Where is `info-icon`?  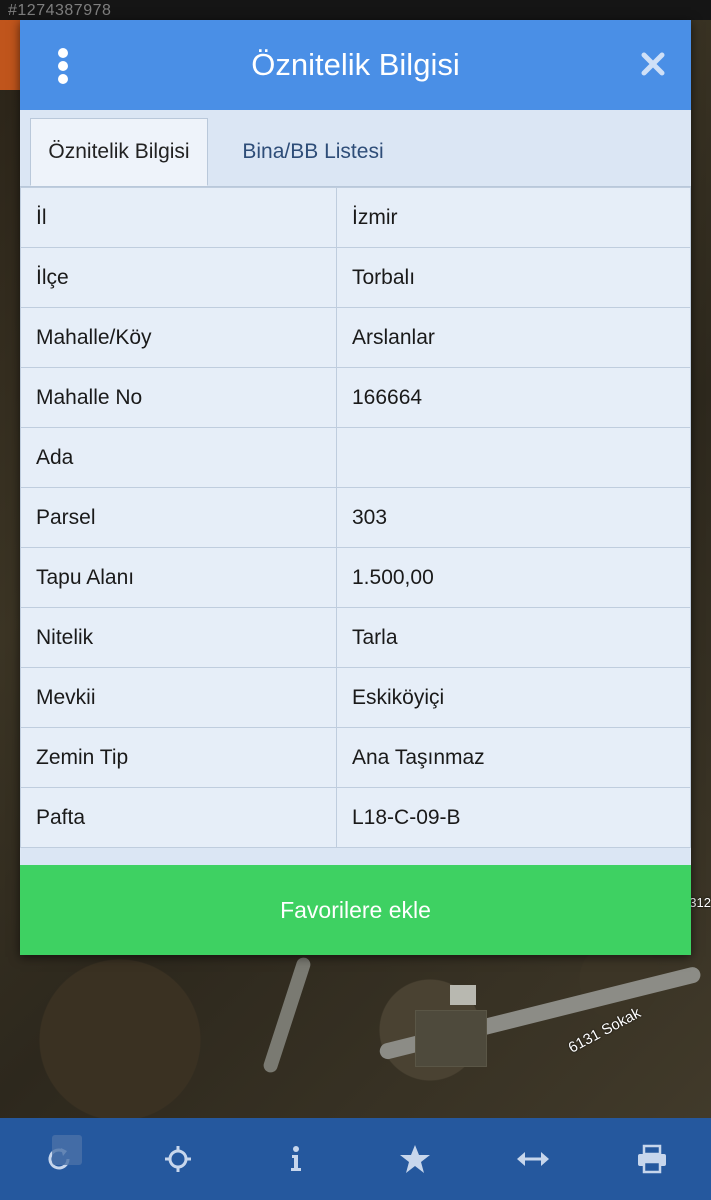 info-icon is located at coordinates (296, 1158).